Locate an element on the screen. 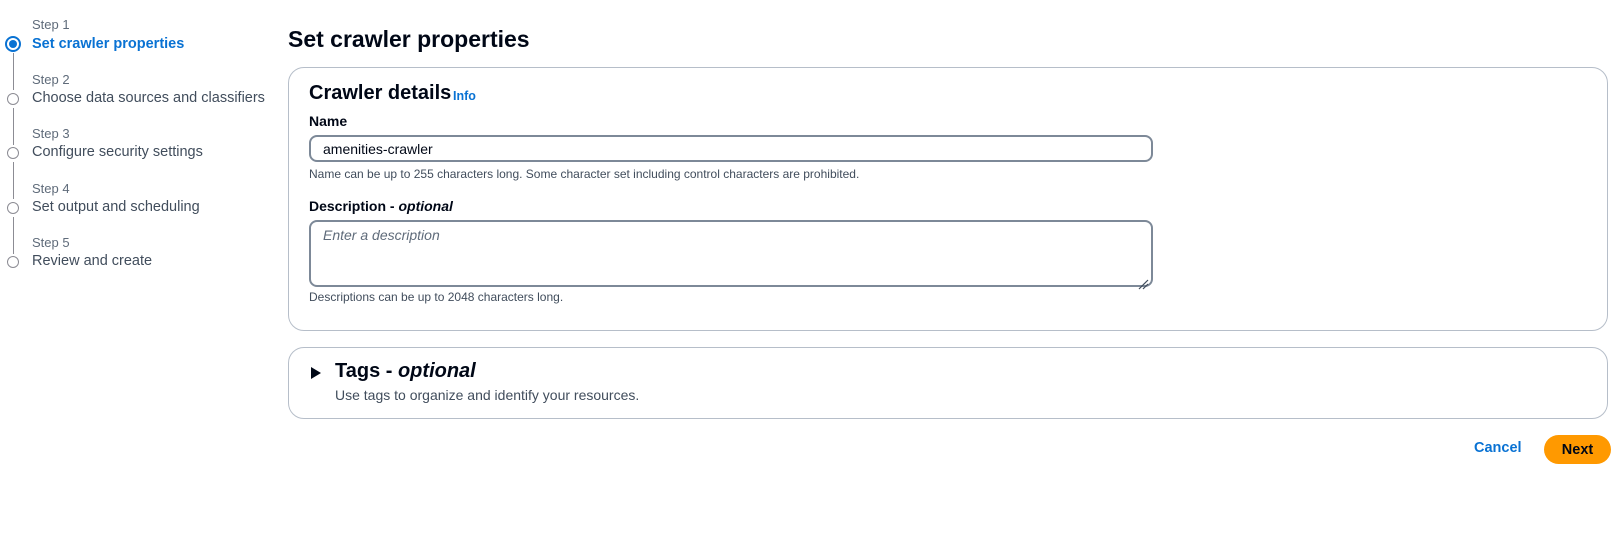  info-link: Info is located at coordinates (464, 96).